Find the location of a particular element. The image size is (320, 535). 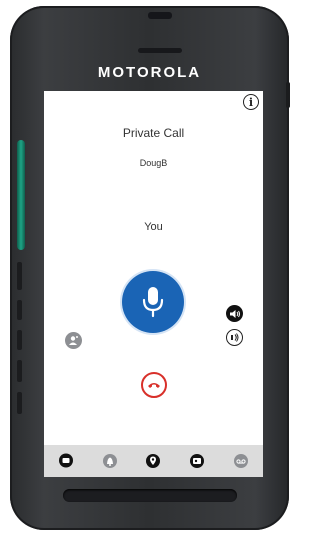

end-call-button is located at coordinates (154, 385).